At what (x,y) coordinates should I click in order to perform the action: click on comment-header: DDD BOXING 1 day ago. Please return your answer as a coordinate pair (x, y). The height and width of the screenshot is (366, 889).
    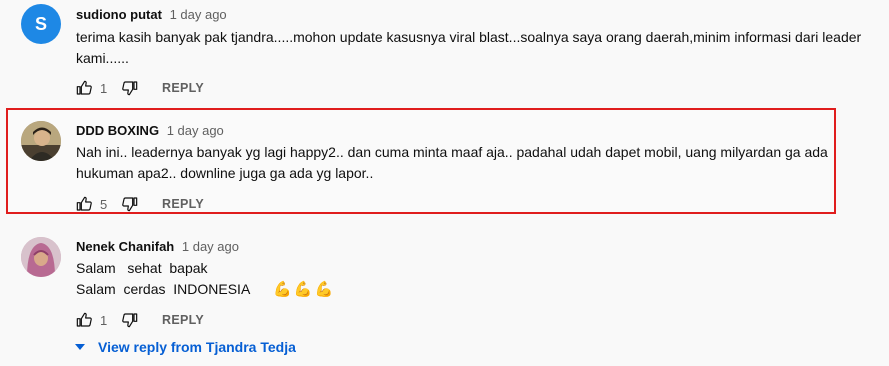
    Looking at the image, I should click on (150, 130).